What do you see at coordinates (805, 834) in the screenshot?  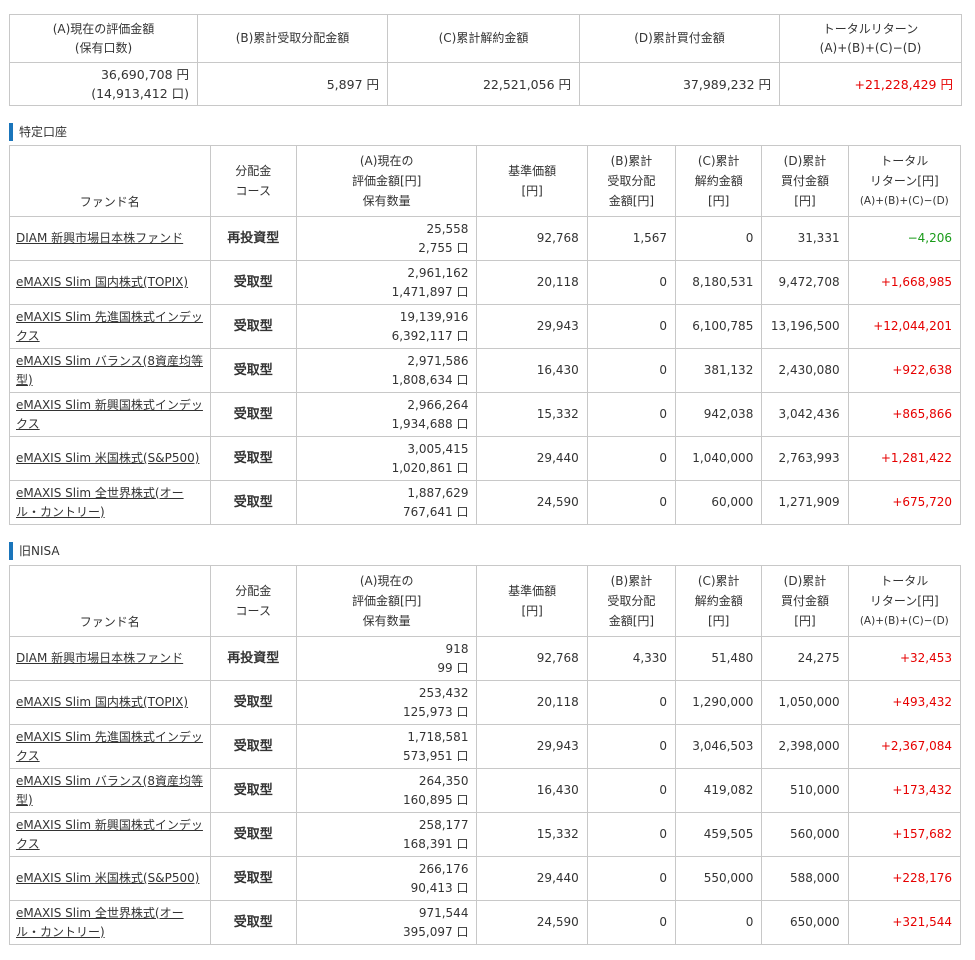 I see `purchase-amount: 560,000` at bounding box center [805, 834].